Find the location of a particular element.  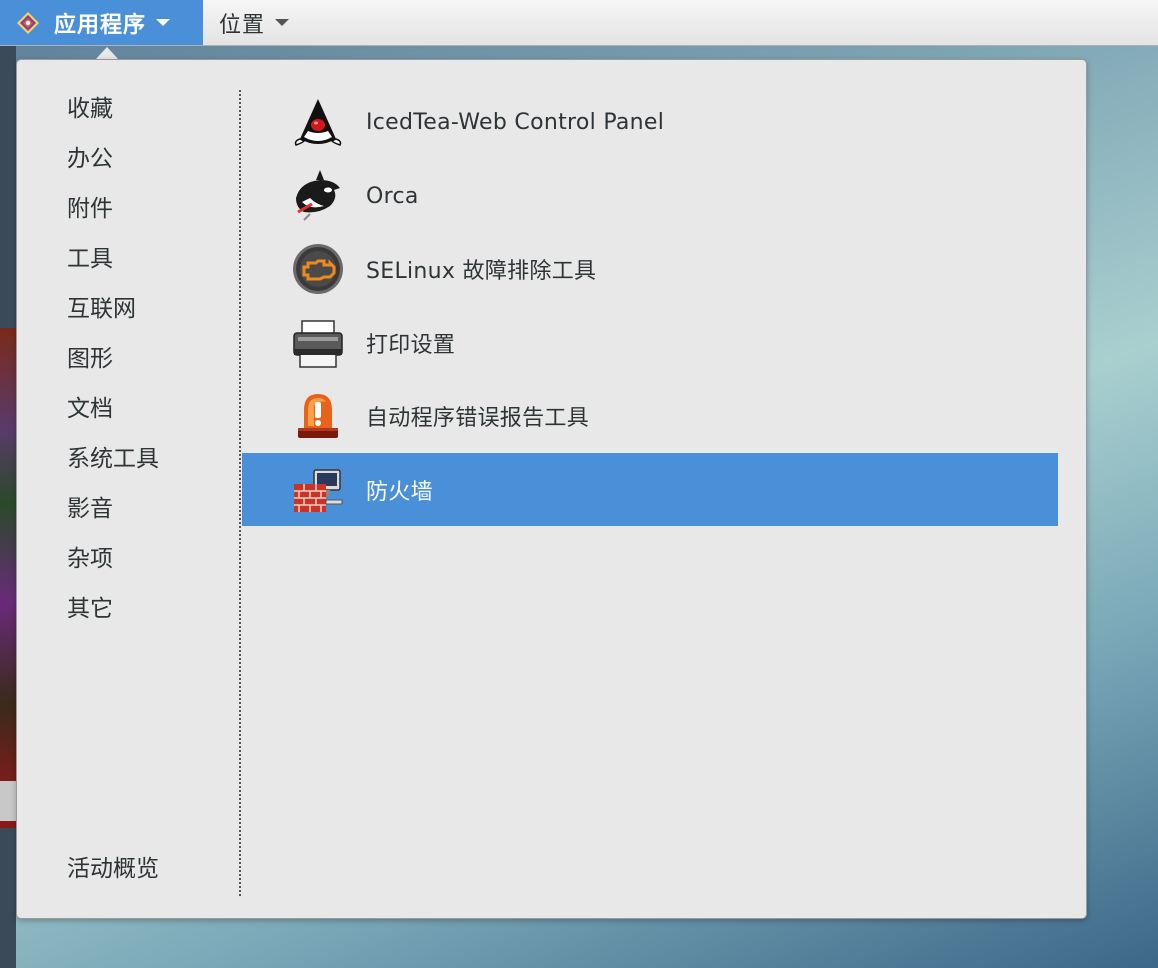

gnome-foot-logo-icon is located at coordinates (28, 22).